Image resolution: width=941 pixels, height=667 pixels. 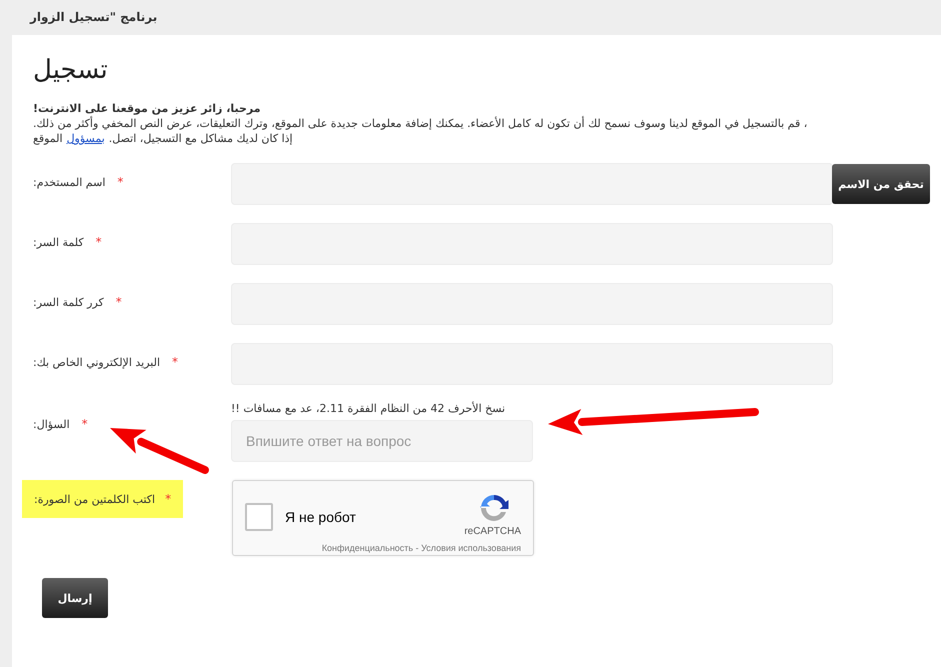 I want to click on brand-label: reCAPTCHA, so click(x=492, y=531).